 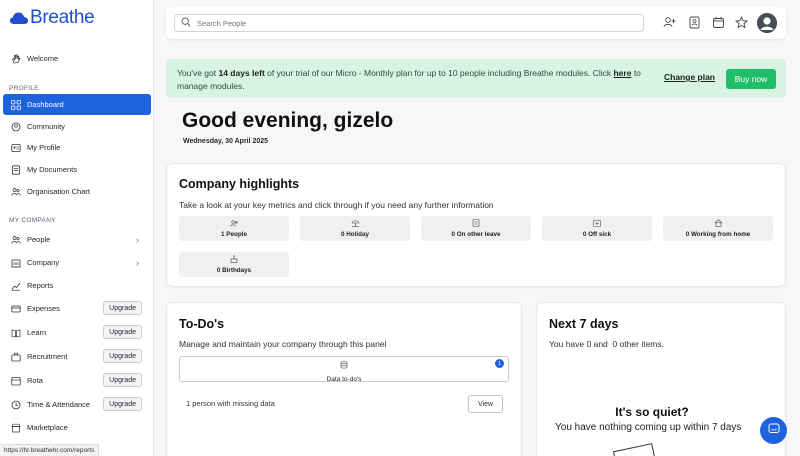 What do you see at coordinates (46, 126) in the screenshot?
I see `sidebar-item-label: Community` at bounding box center [46, 126].